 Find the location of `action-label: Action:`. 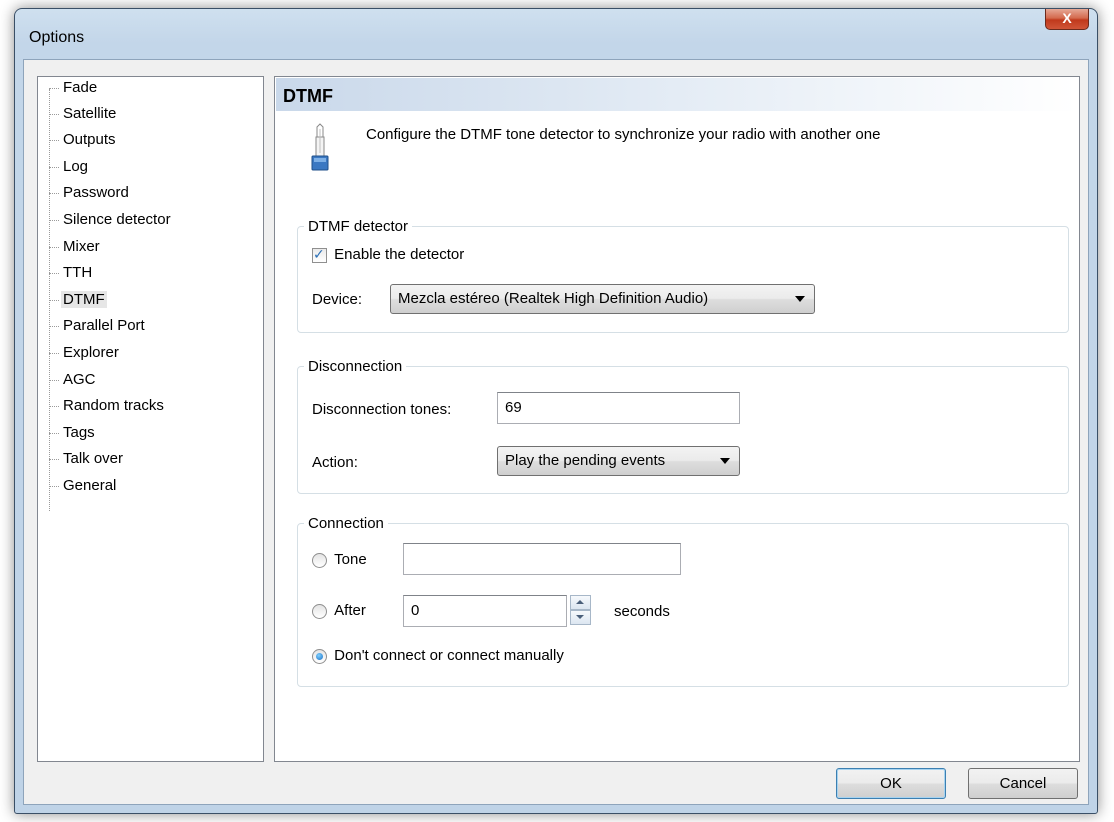

action-label: Action: is located at coordinates (335, 462).